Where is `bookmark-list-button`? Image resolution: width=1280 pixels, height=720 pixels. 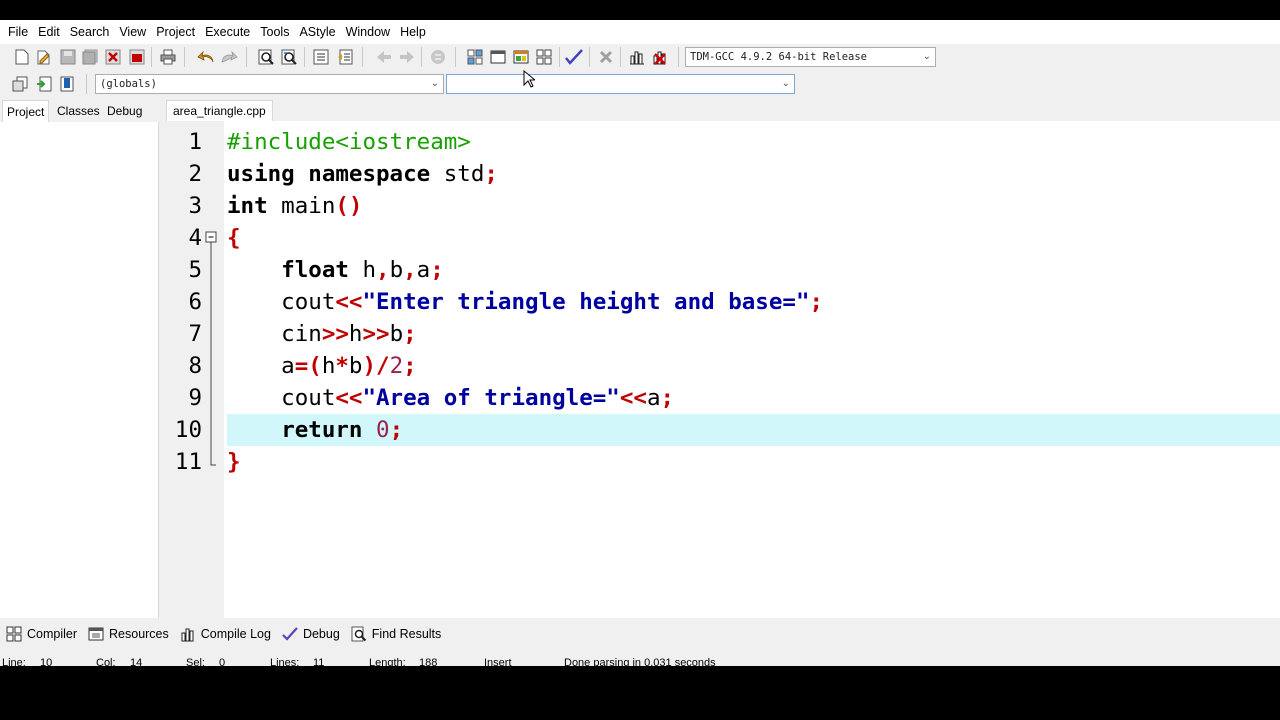 bookmark-list-button is located at coordinates (67, 84).